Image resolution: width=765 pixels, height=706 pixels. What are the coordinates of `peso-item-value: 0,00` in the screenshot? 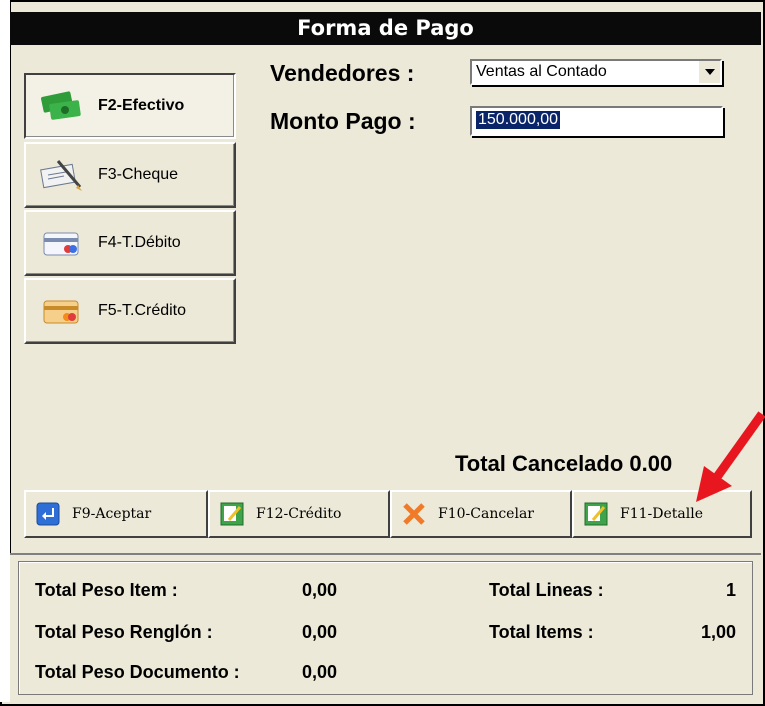 It's located at (320, 590).